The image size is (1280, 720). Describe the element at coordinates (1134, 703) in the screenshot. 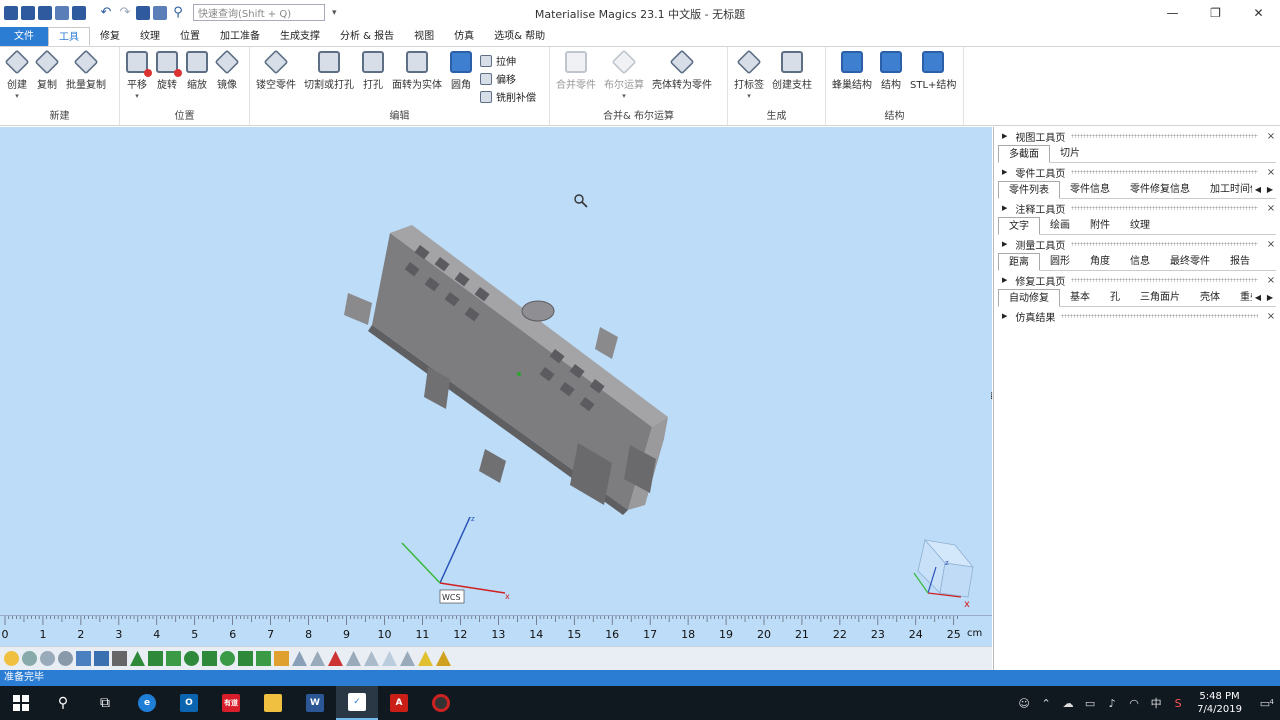

I see `wifi-icon: ◠` at that location.